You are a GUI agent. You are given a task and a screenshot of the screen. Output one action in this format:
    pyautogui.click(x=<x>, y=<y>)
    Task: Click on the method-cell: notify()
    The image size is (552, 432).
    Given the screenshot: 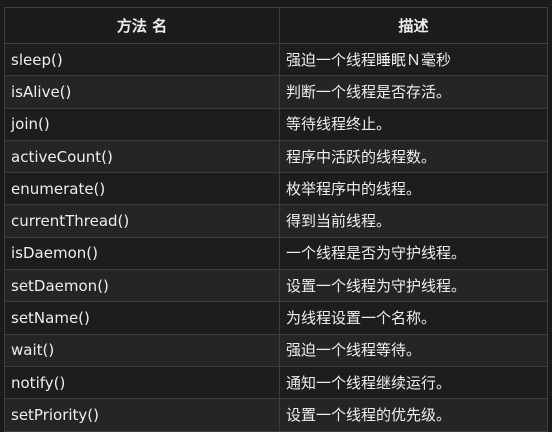 What is the action you would take?
    pyautogui.click(x=142, y=382)
    